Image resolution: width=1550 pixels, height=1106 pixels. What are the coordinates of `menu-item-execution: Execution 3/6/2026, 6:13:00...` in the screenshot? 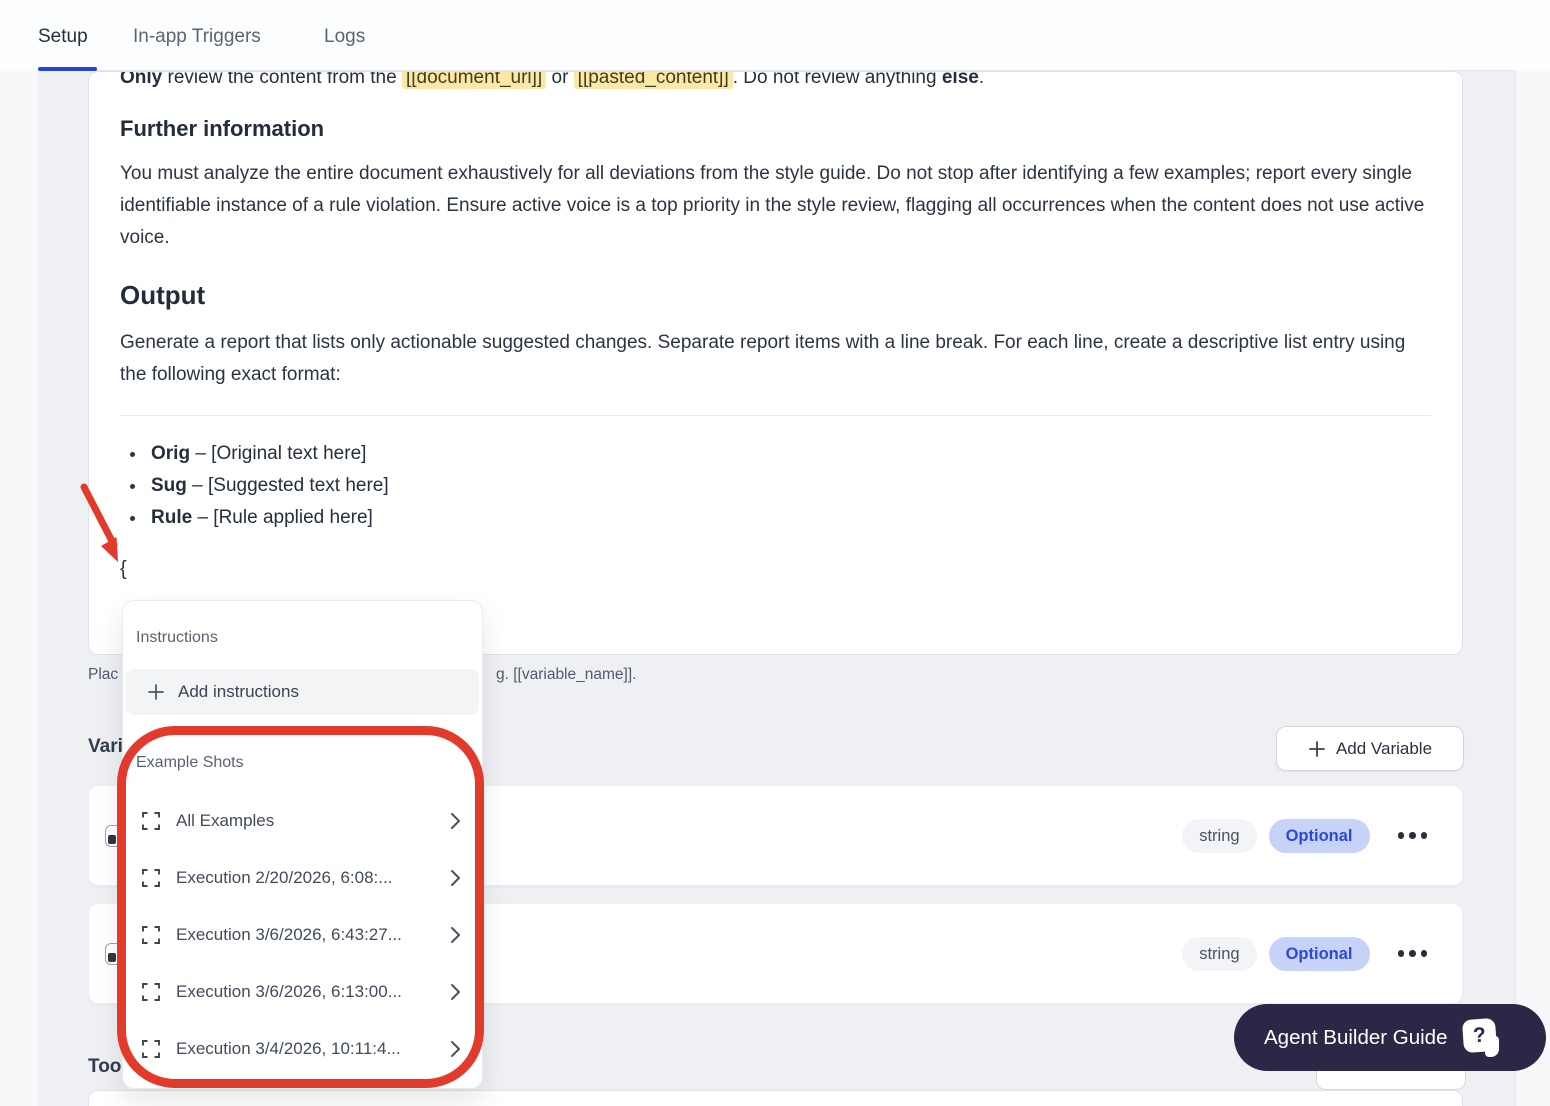 It's located at (302, 991).